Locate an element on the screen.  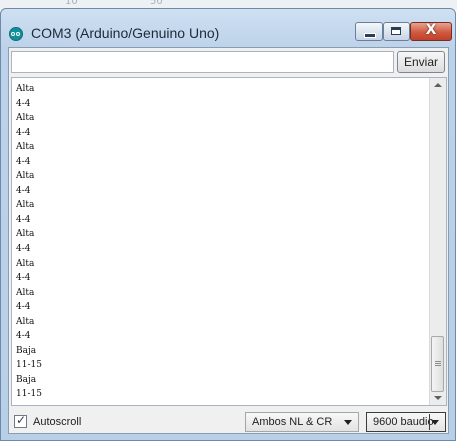
send-input is located at coordinates (202, 62).